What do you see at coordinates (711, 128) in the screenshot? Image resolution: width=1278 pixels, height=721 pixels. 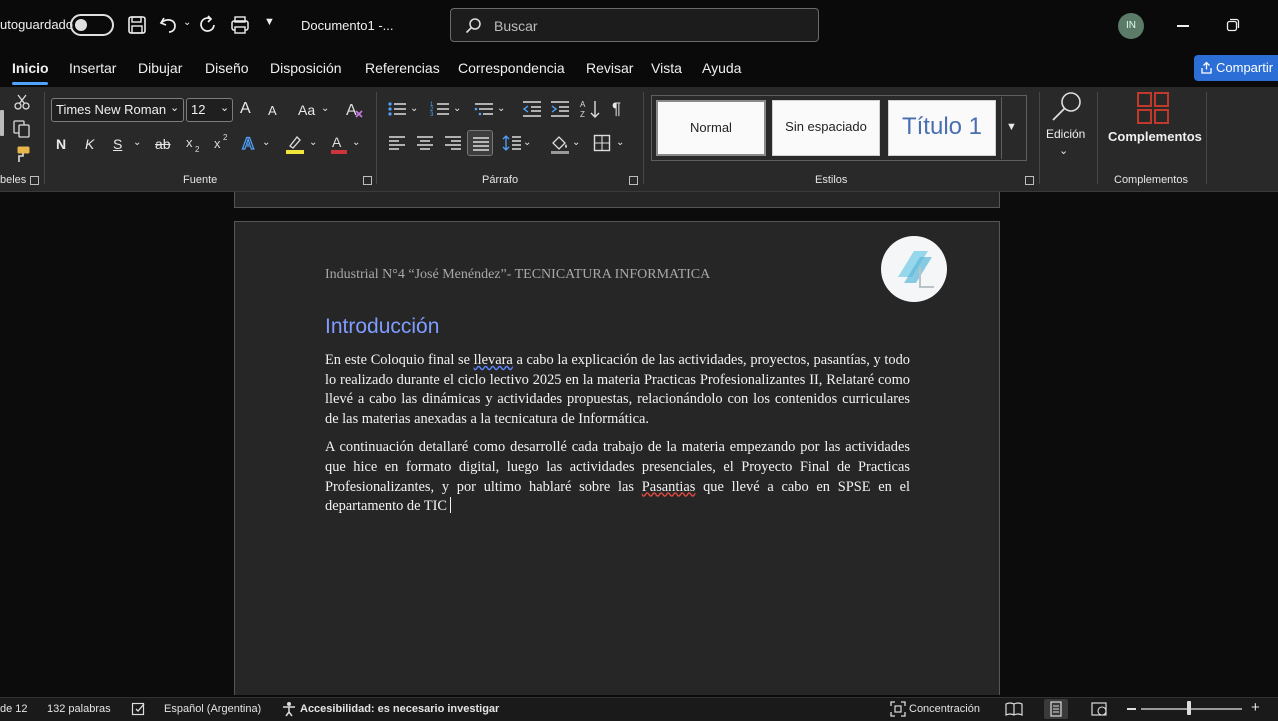 I see `style-normal: Normal` at bounding box center [711, 128].